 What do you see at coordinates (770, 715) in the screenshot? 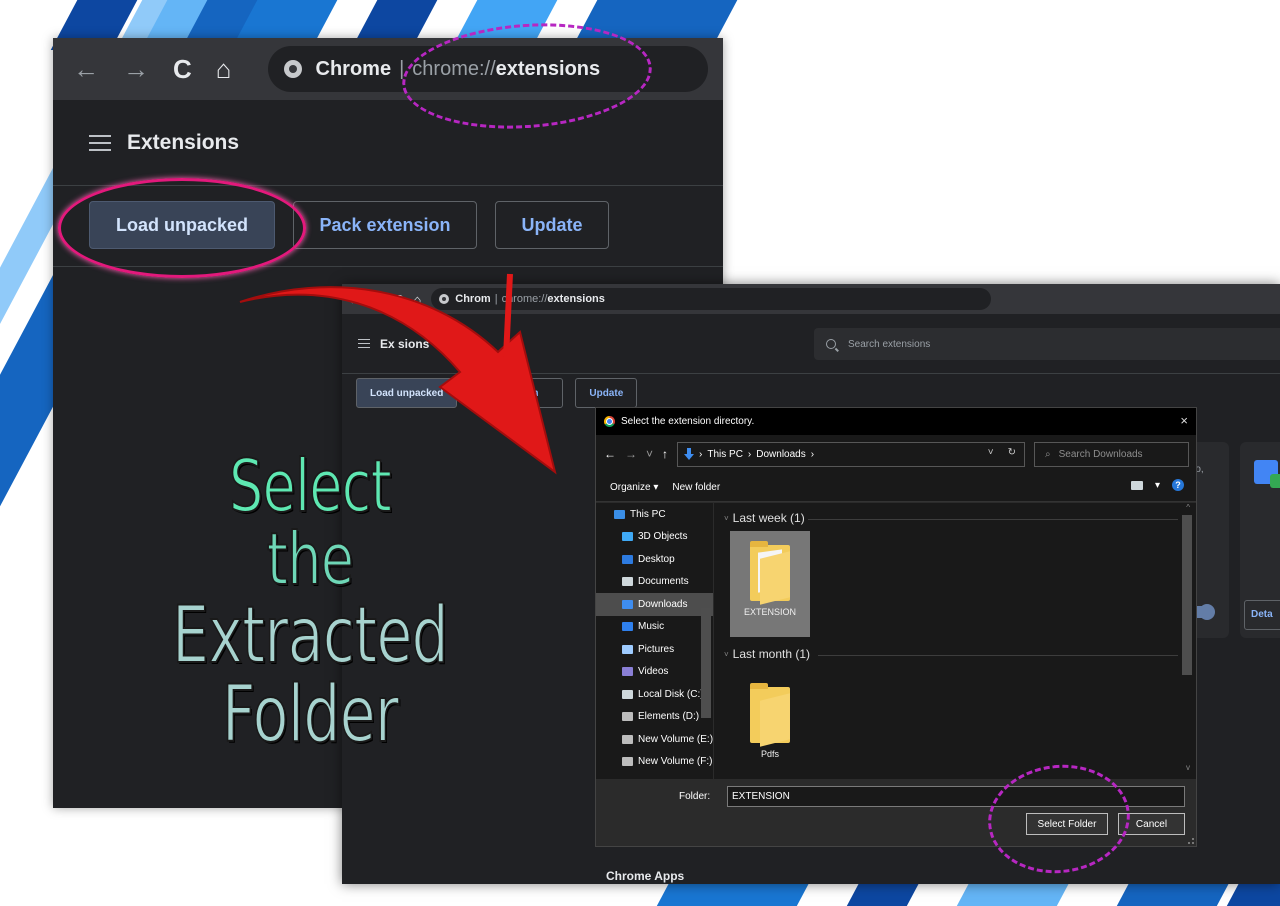
I see `folder-icon` at bounding box center [770, 715].